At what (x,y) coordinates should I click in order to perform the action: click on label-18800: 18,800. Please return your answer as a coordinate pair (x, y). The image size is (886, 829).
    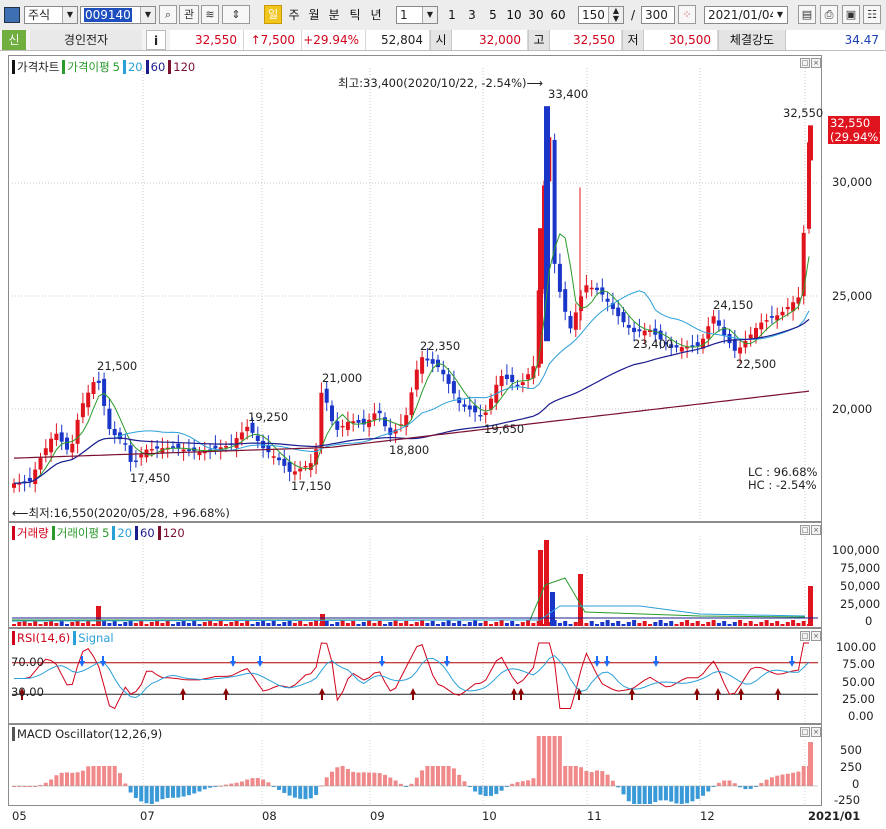
    Looking at the image, I should click on (409, 450).